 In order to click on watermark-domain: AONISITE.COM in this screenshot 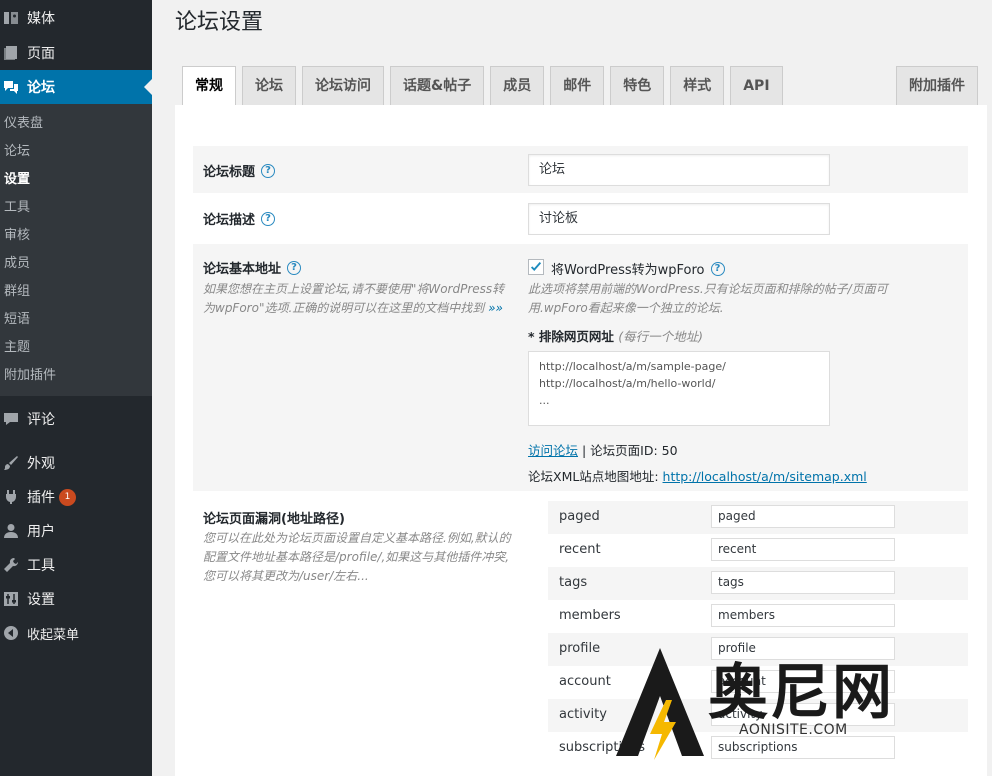, I will do `click(793, 730)`.